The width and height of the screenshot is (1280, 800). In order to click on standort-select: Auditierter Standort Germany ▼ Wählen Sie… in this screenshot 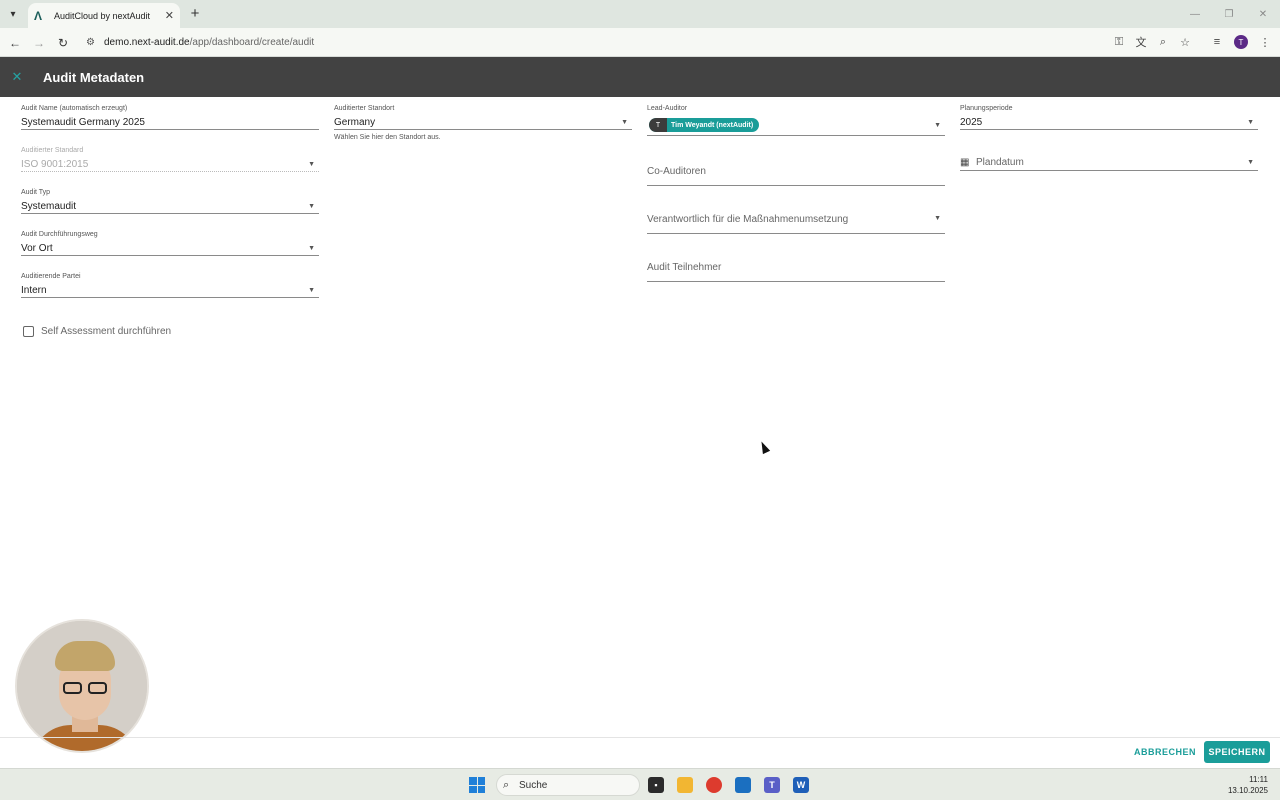, I will do `click(483, 123)`.